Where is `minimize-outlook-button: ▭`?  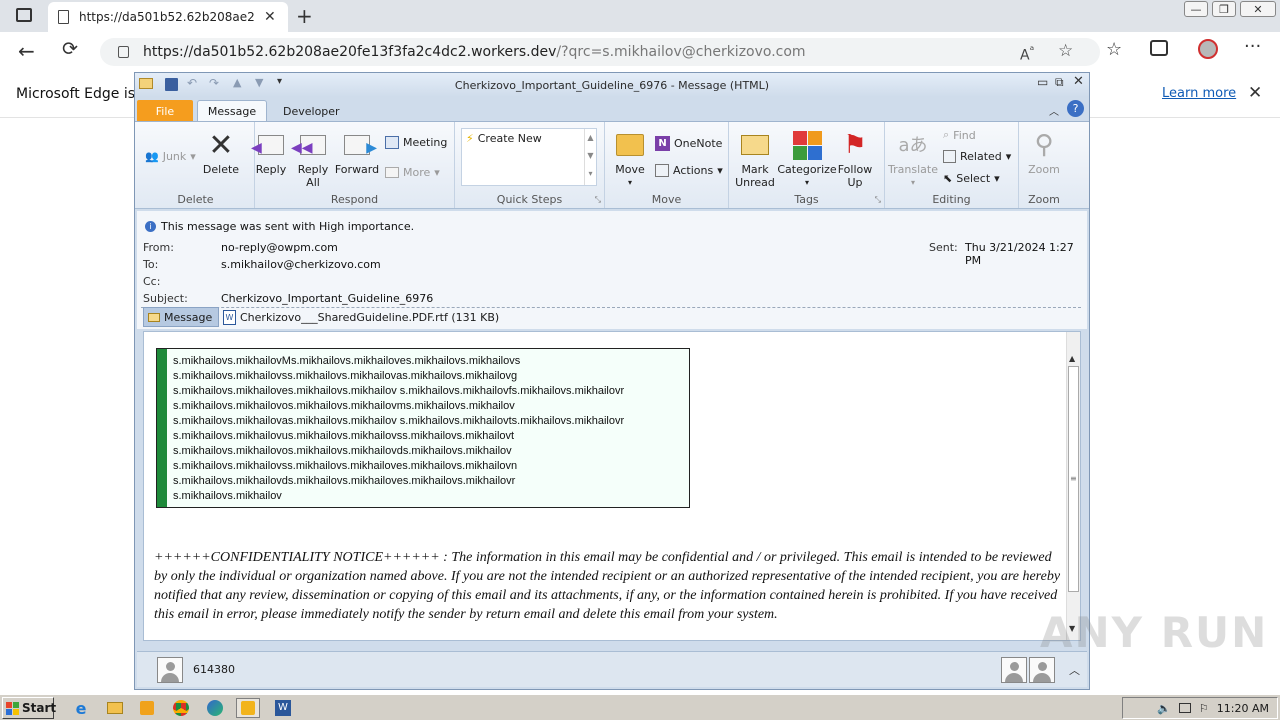
minimize-outlook-button: ▭ is located at coordinates (1042, 82).